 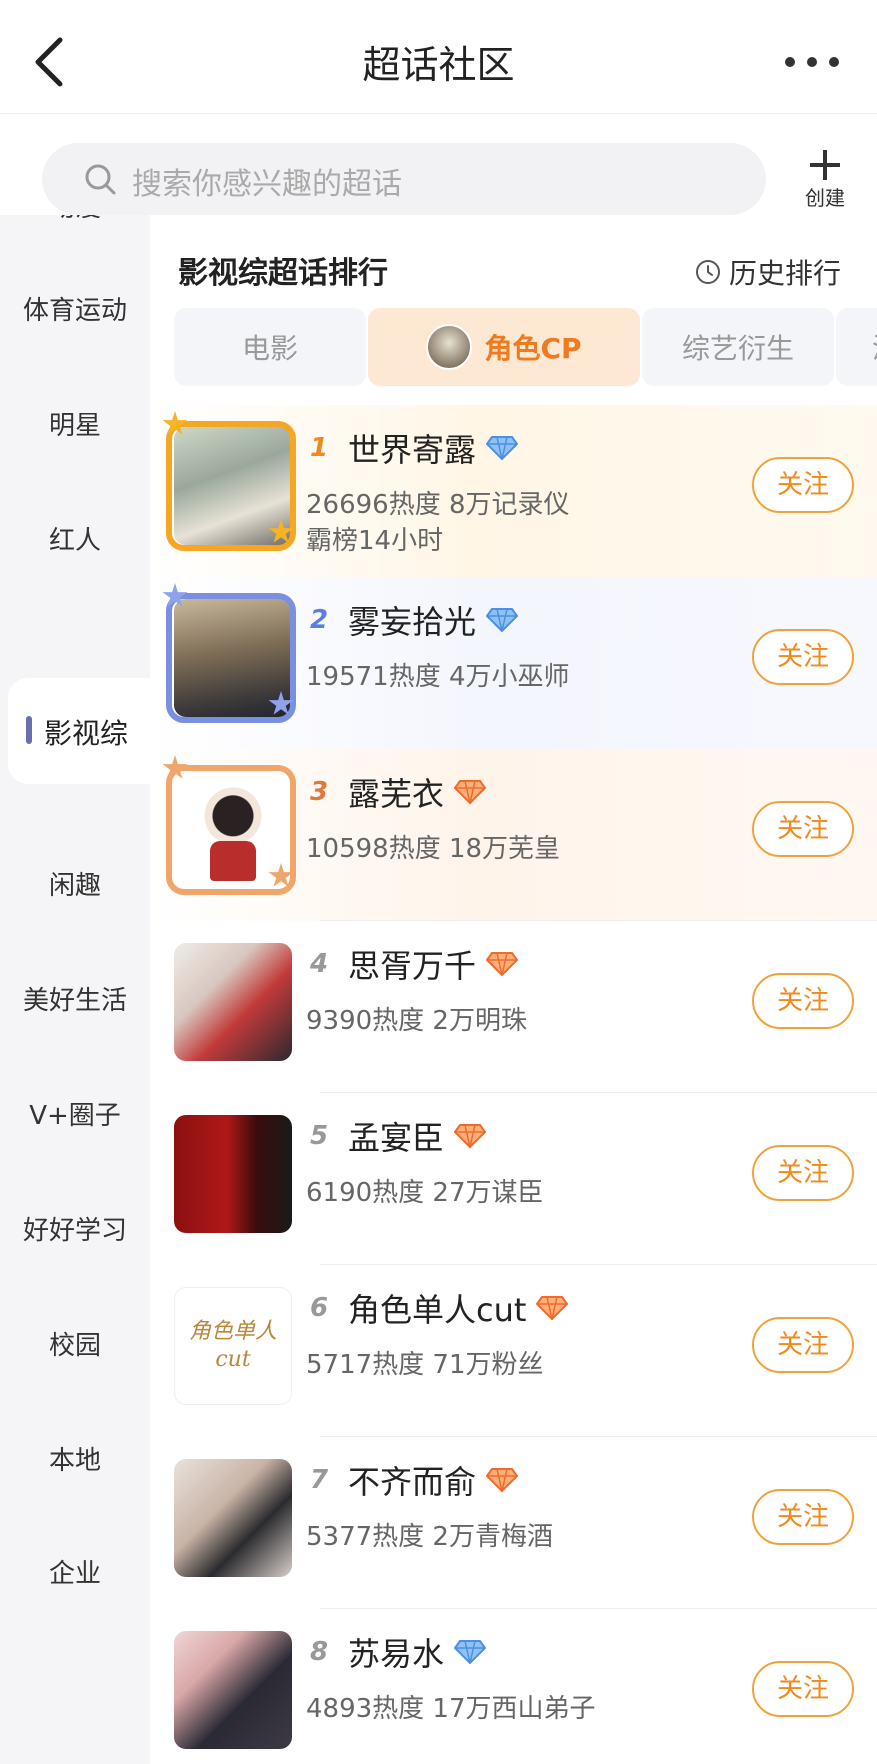 What do you see at coordinates (319, 1308) in the screenshot?
I see `rank-number: 6` at bounding box center [319, 1308].